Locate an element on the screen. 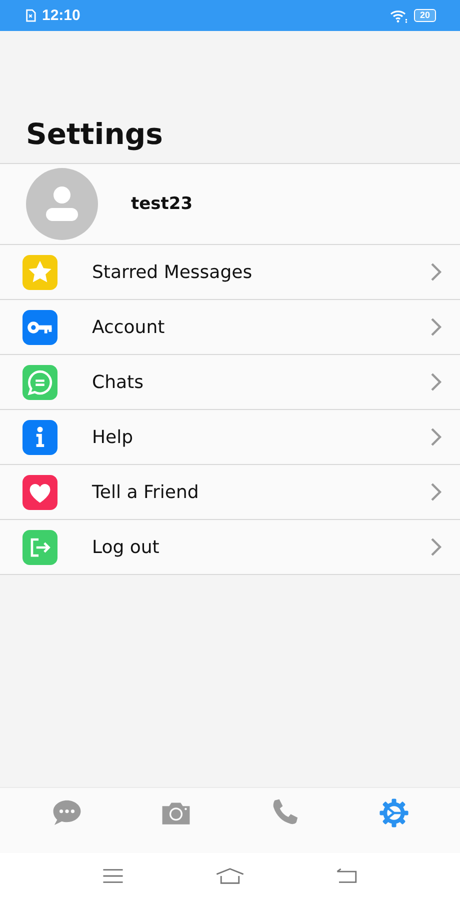 The image size is (460, 900). page-title: Settings is located at coordinates (94, 134).